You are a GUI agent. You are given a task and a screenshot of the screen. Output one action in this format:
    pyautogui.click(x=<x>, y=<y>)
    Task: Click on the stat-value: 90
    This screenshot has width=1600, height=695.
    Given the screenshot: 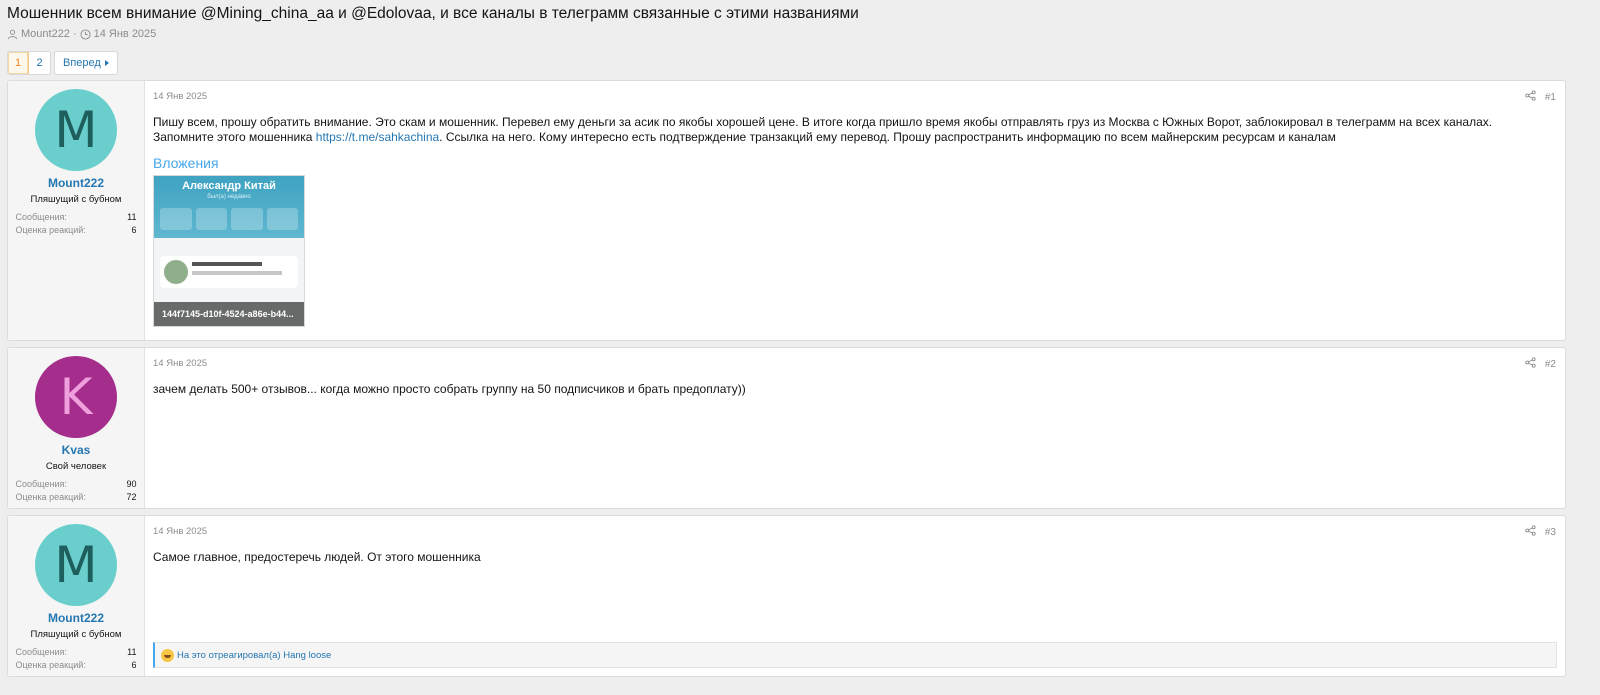 What is the action you would take?
    pyautogui.click(x=131, y=484)
    